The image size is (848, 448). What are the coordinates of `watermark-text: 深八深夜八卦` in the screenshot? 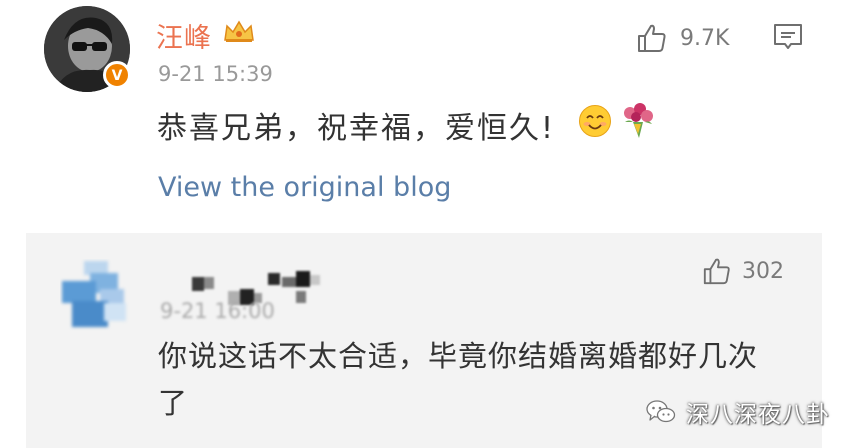 It's located at (758, 415).